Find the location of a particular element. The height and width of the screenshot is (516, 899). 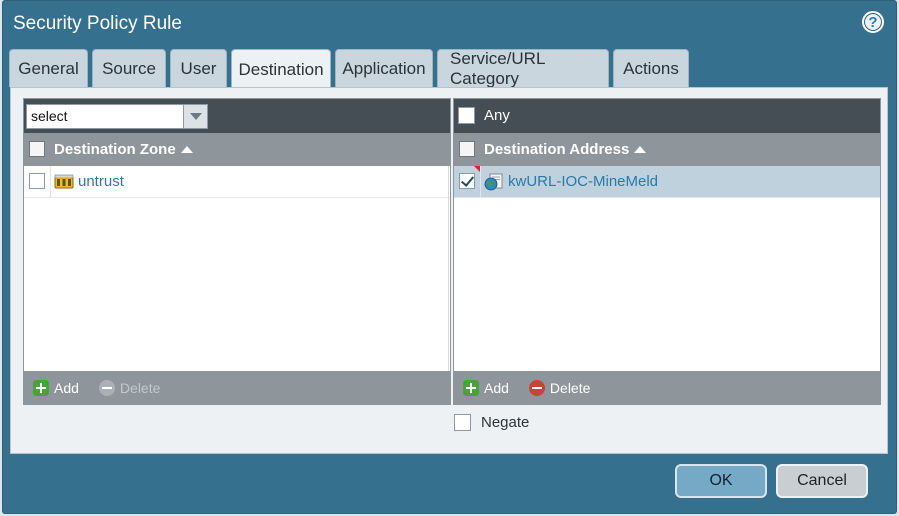

help-icon: ? is located at coordinates (873, 22).